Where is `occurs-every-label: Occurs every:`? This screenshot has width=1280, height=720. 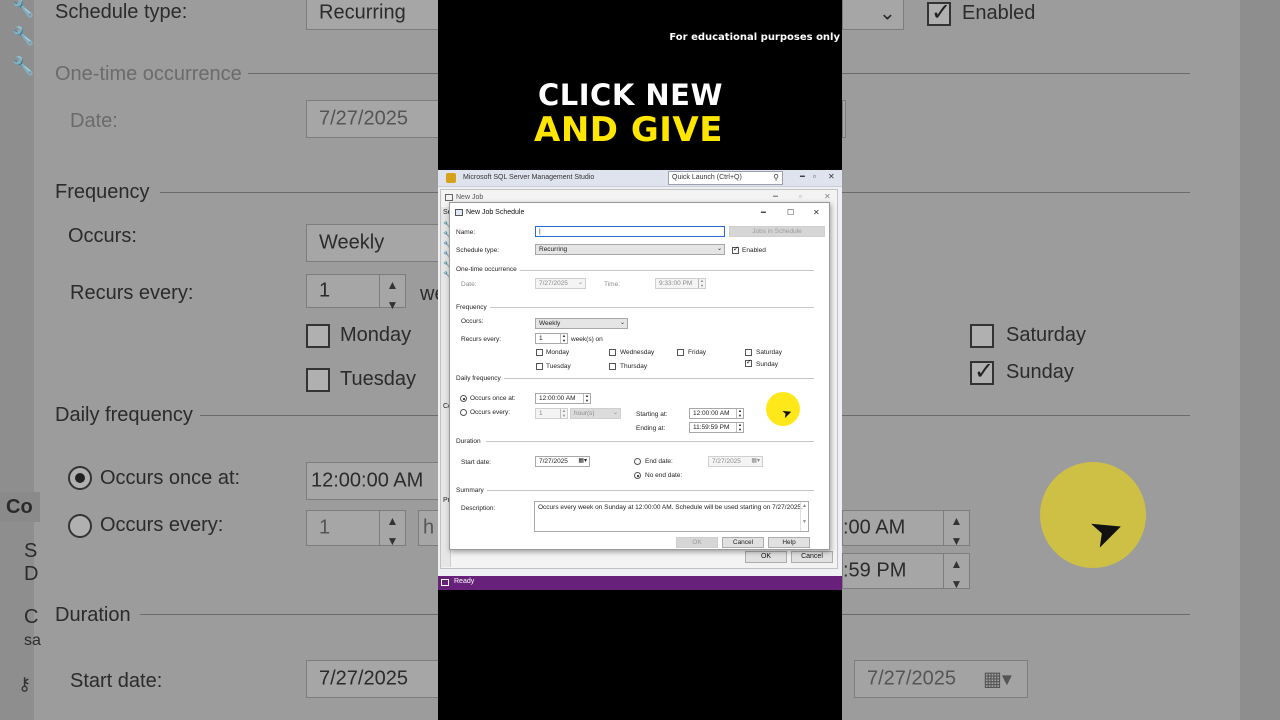
occurs-every-label: Occurs every: is located at coordinates (490, 412).